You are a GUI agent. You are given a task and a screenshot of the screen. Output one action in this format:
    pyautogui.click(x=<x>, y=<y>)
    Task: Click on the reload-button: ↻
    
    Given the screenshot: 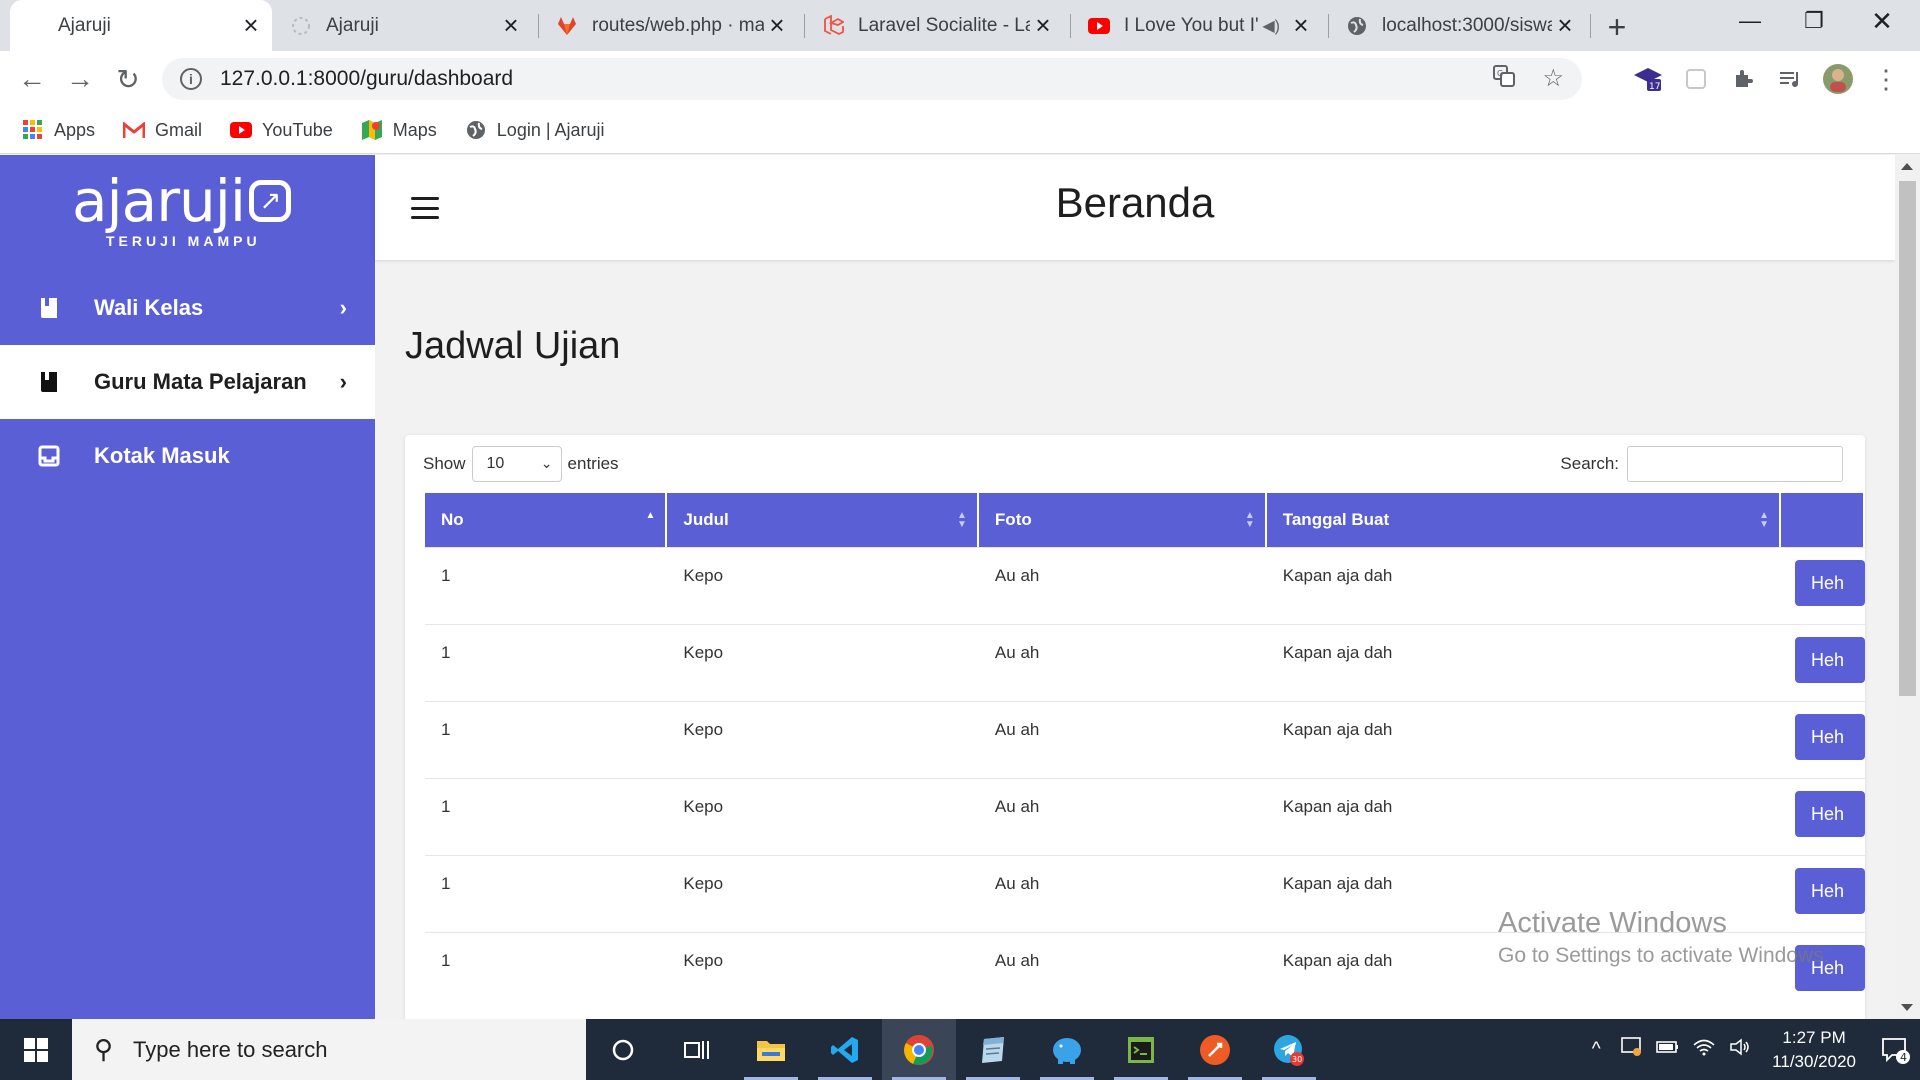 What is the action you would take?
    pyautogui.click(x=128, y=79)
    